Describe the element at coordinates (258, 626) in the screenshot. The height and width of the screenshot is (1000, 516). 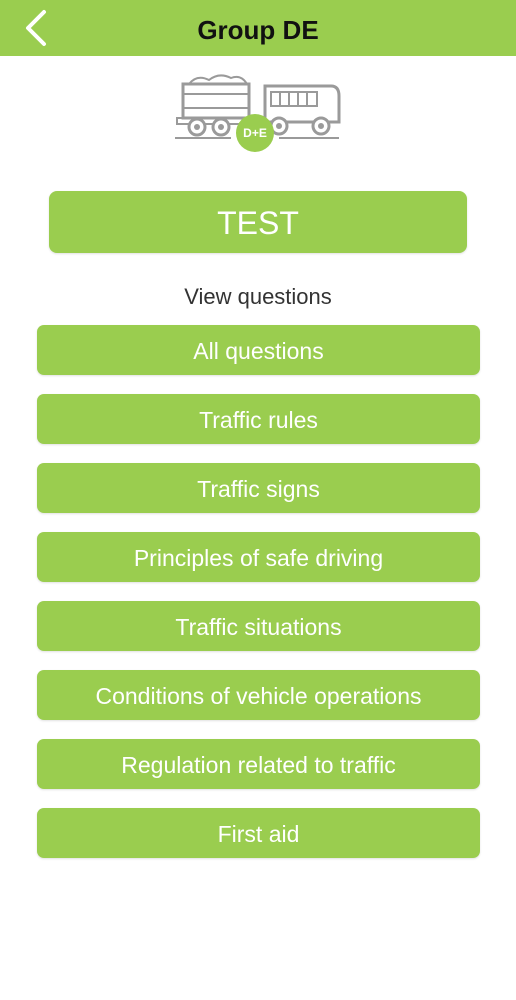
I see `category-traffic-situations-button: Traffic situations` at that location.